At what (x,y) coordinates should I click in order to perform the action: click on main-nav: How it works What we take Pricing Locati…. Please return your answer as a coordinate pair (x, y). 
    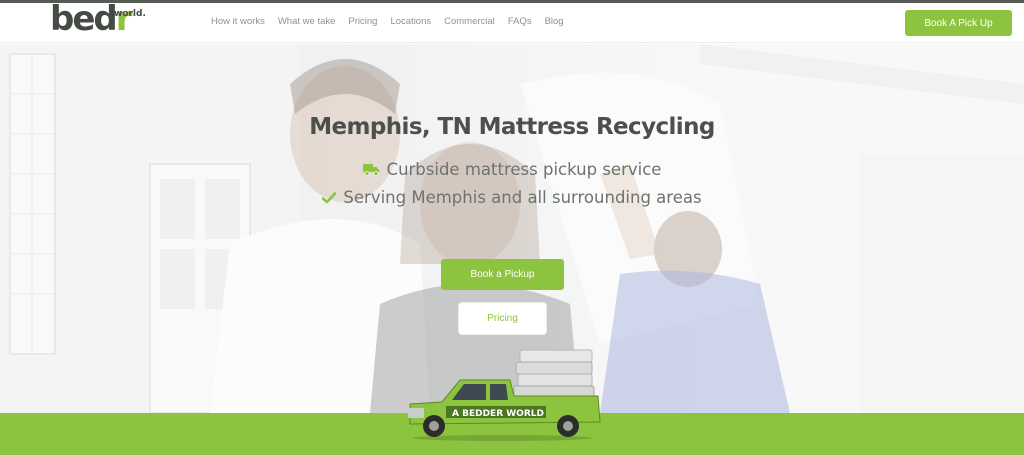
    Looking at the image, I should click on (387, 21).